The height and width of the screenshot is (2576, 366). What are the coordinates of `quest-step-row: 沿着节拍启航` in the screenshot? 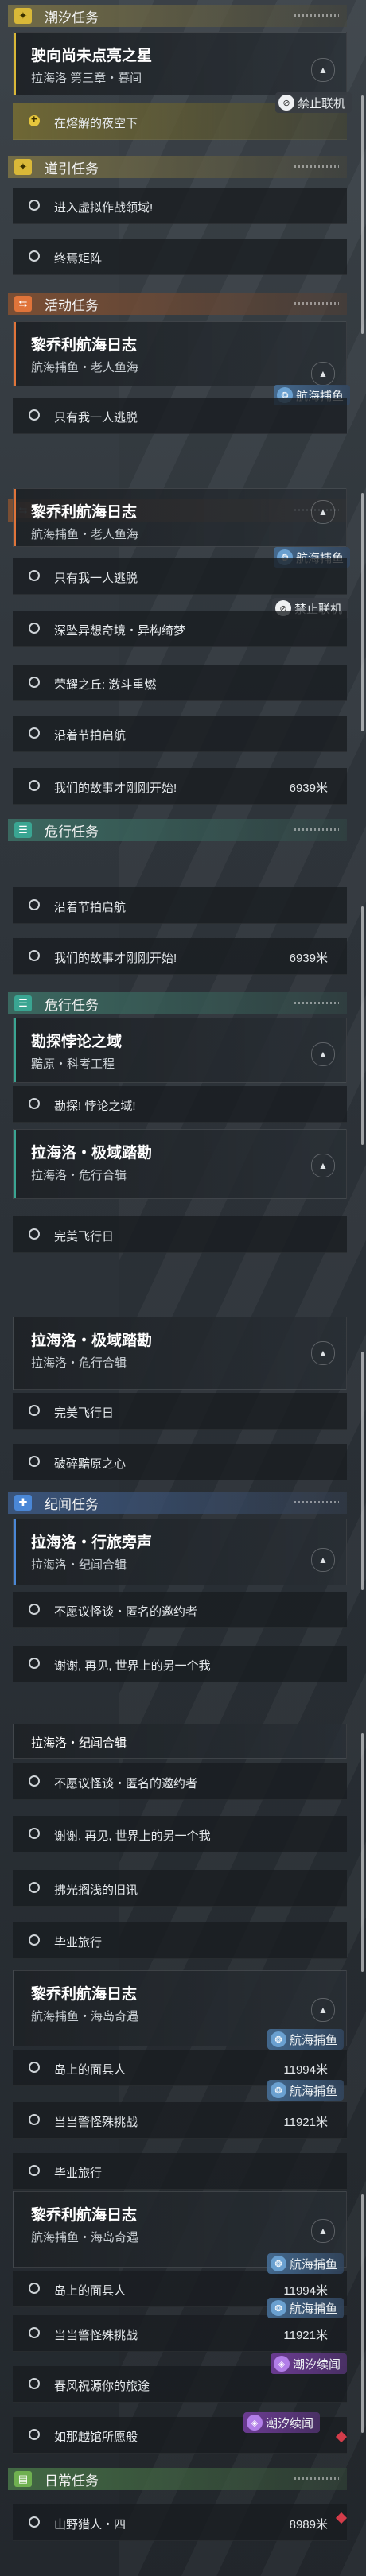 It's located at (180, 734).